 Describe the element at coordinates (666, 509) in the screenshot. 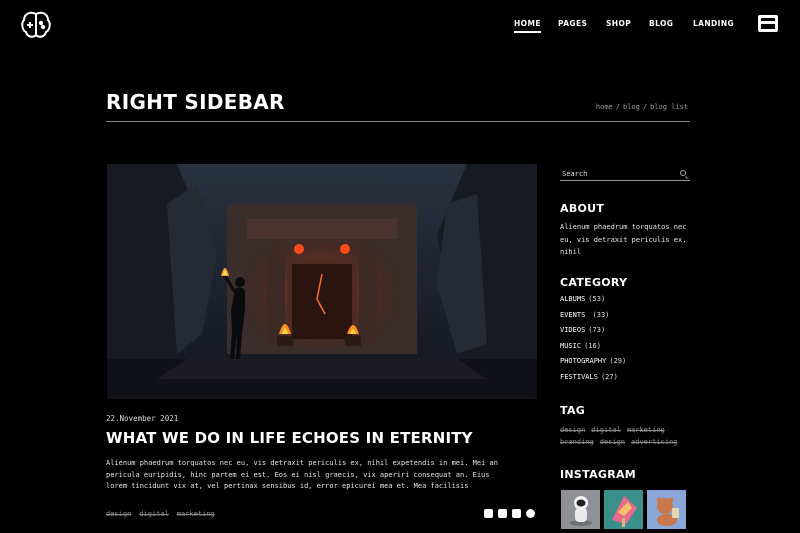

I see `instagram-thumb-bear` at that location.